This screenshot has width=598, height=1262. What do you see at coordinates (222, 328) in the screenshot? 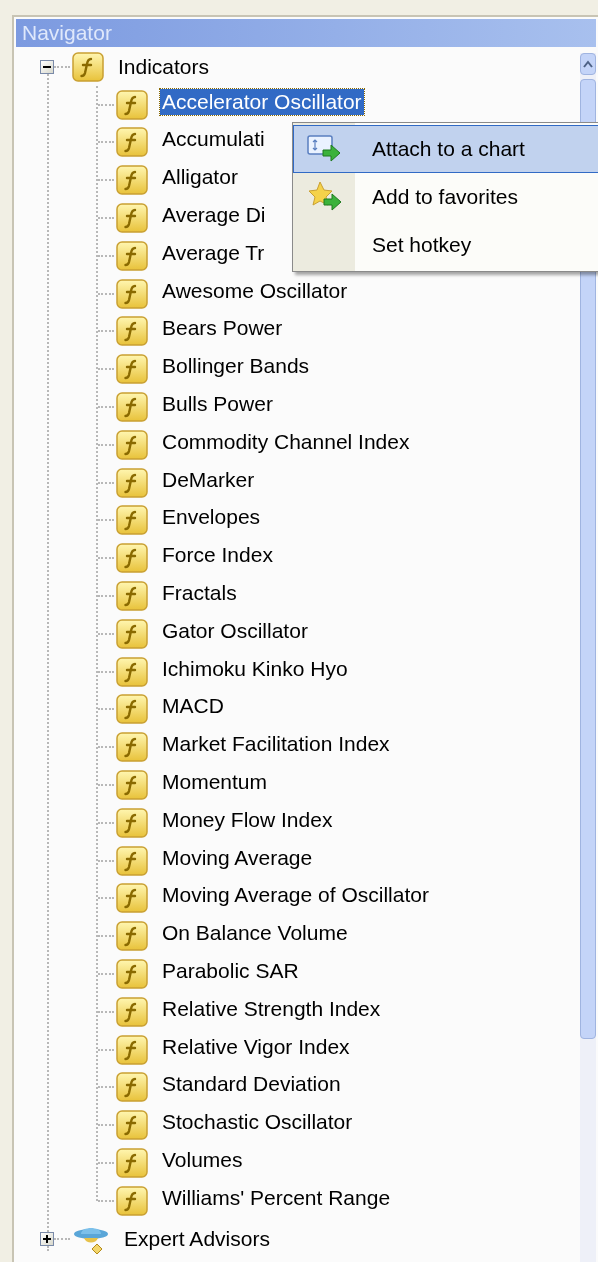
I see `tree-item: Bears Power` at bounding box center [222, 328].